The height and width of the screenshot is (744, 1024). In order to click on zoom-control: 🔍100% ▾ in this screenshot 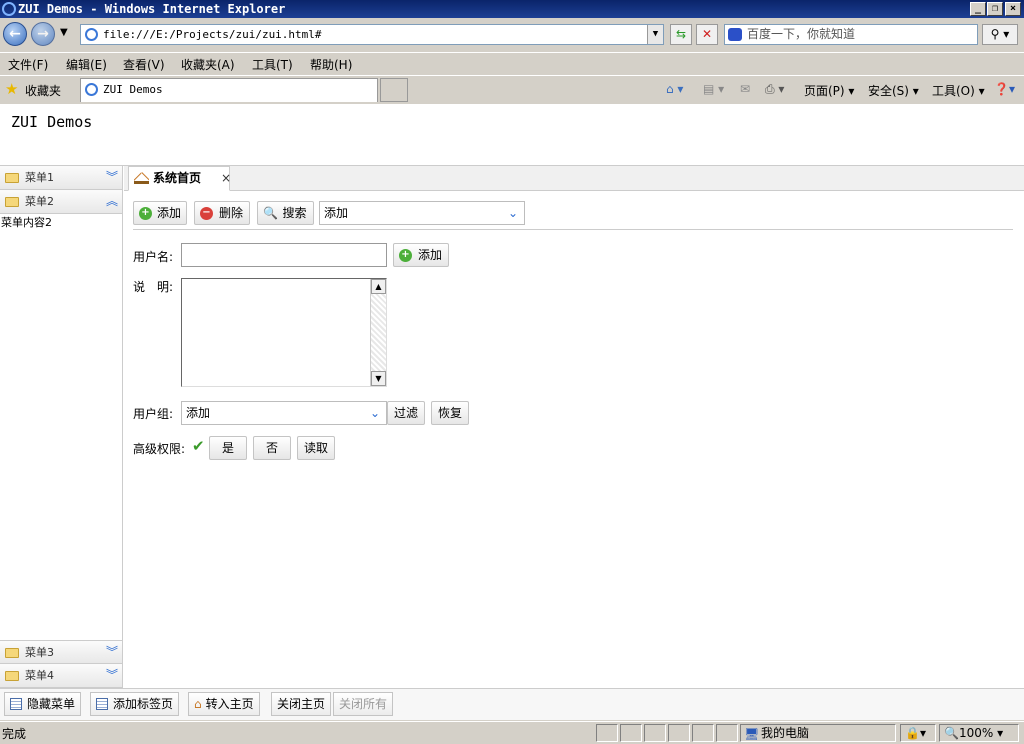, I will do `click(979, 733)`.